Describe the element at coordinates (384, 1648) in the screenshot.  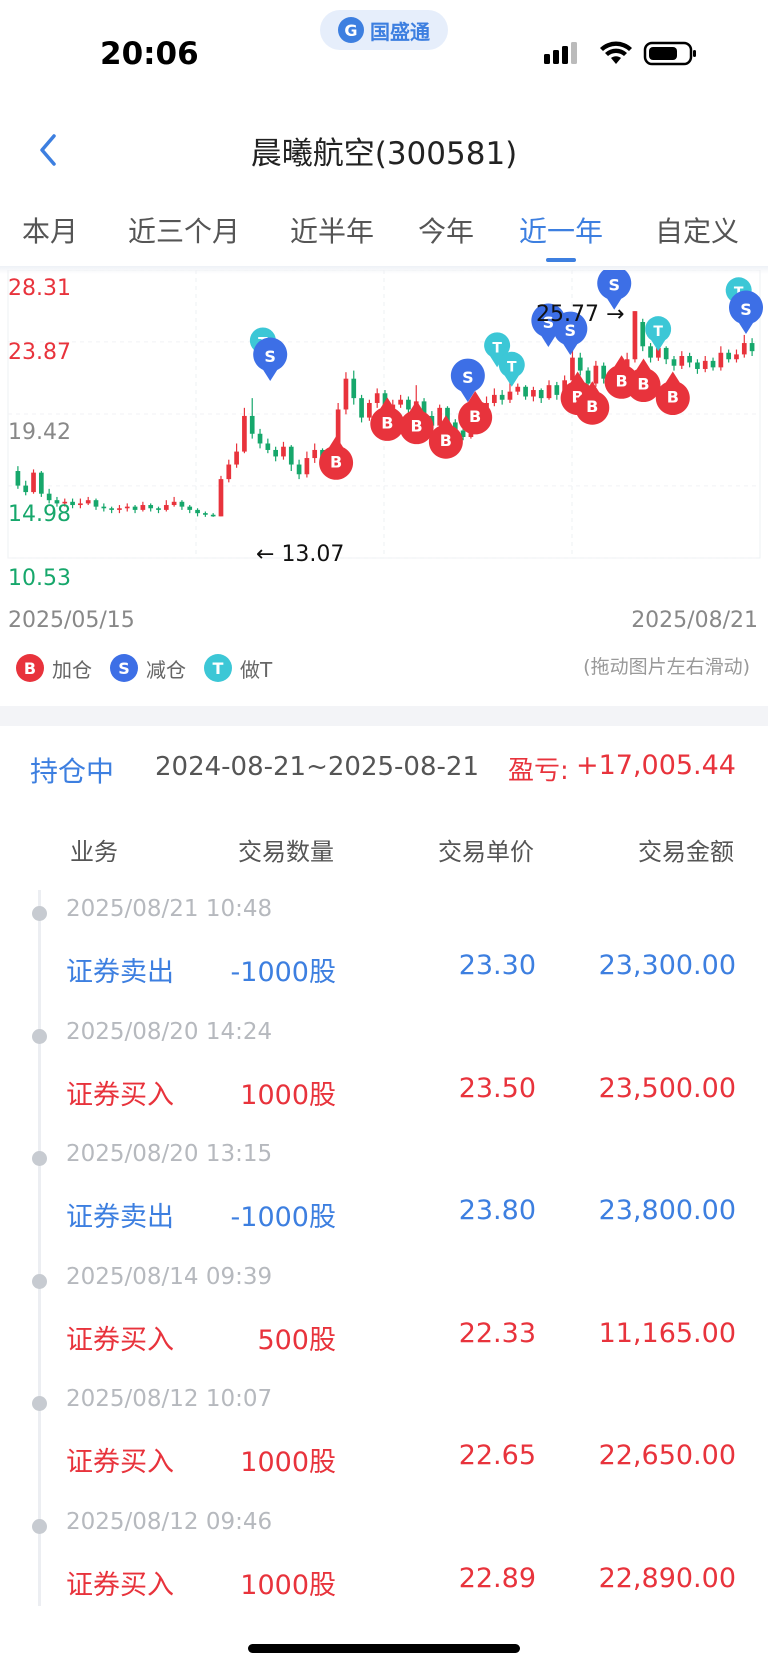
I see `home-indicator` at that location.